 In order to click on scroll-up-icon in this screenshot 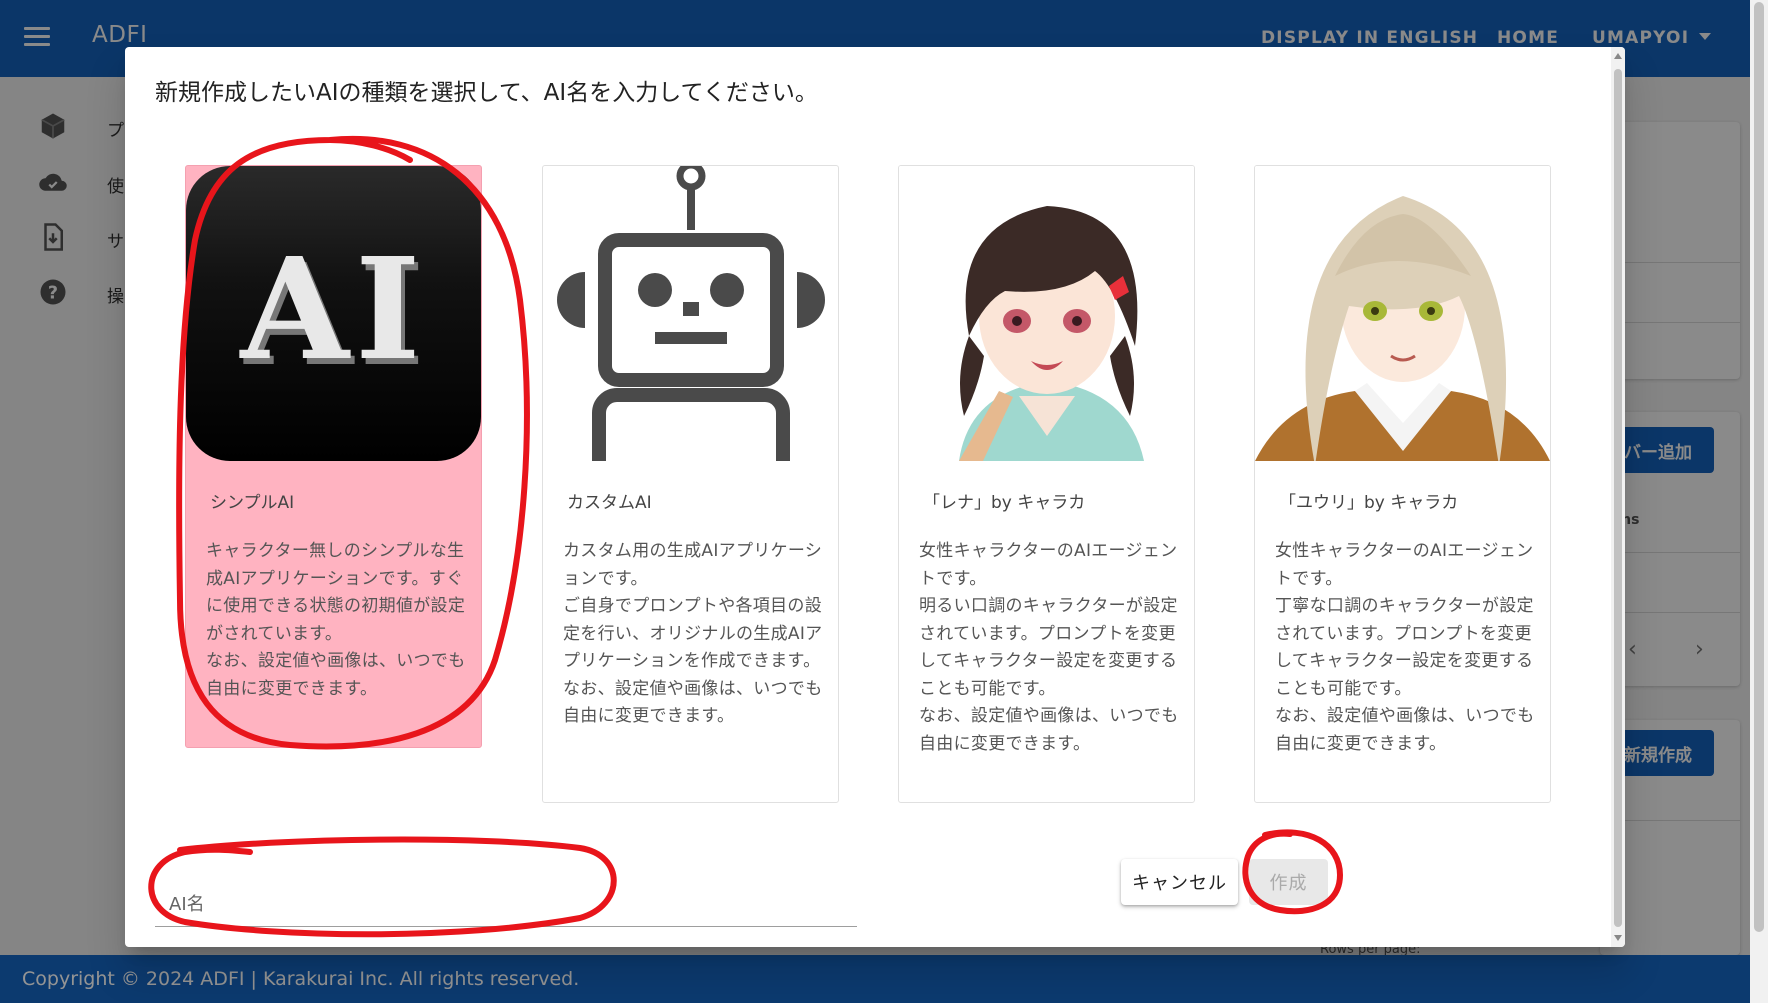, I will do `click(1618, 56)`.